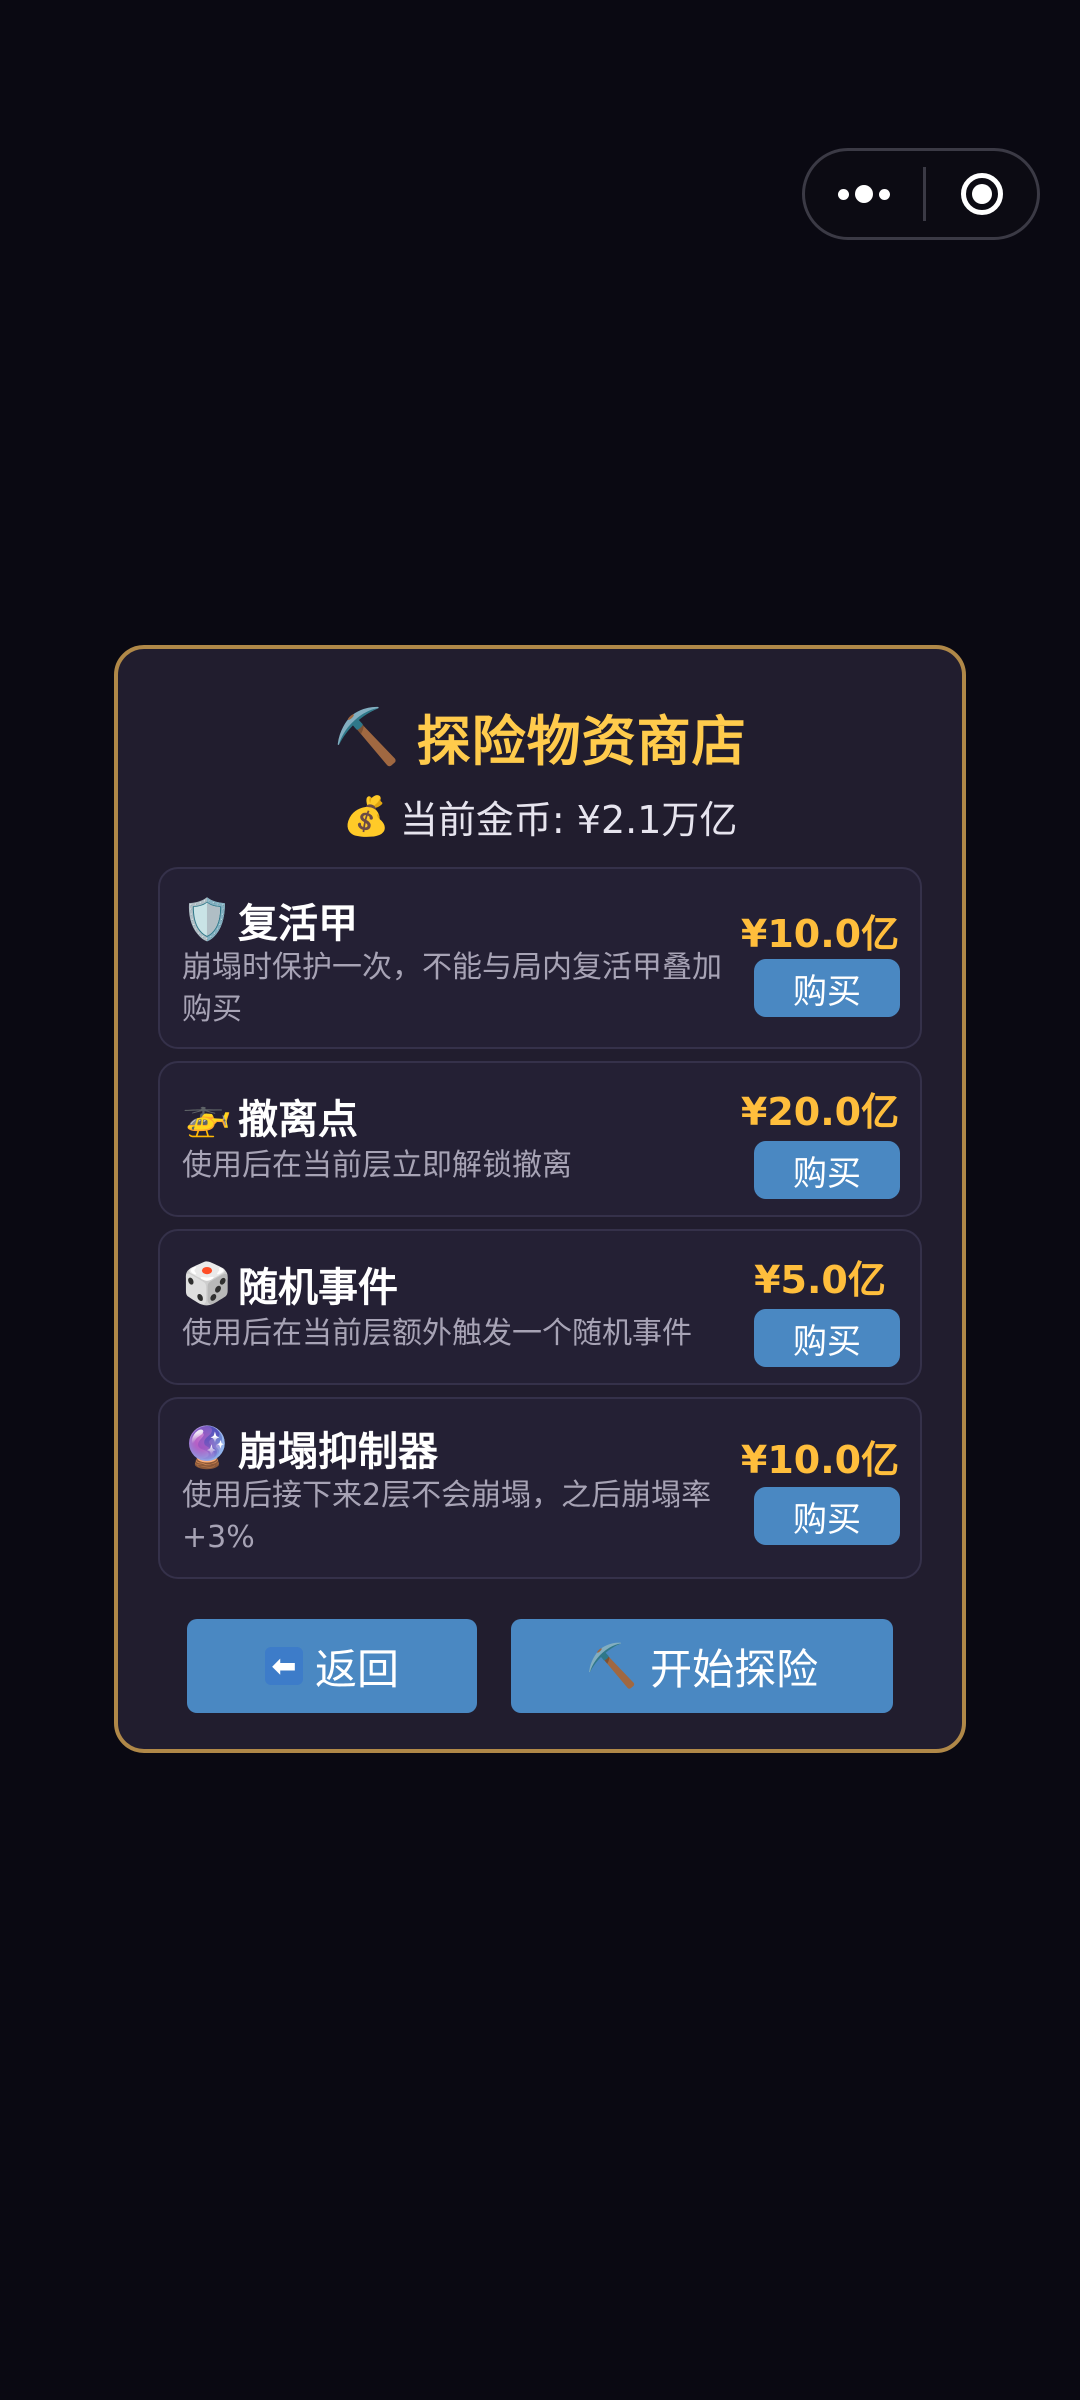 This screenshot has width=1080, height=2400. What do you see at coordinates (207, 1284) in the screenshot?
I see `dice-icon: 🎲` at bounding box center [207, 1284].